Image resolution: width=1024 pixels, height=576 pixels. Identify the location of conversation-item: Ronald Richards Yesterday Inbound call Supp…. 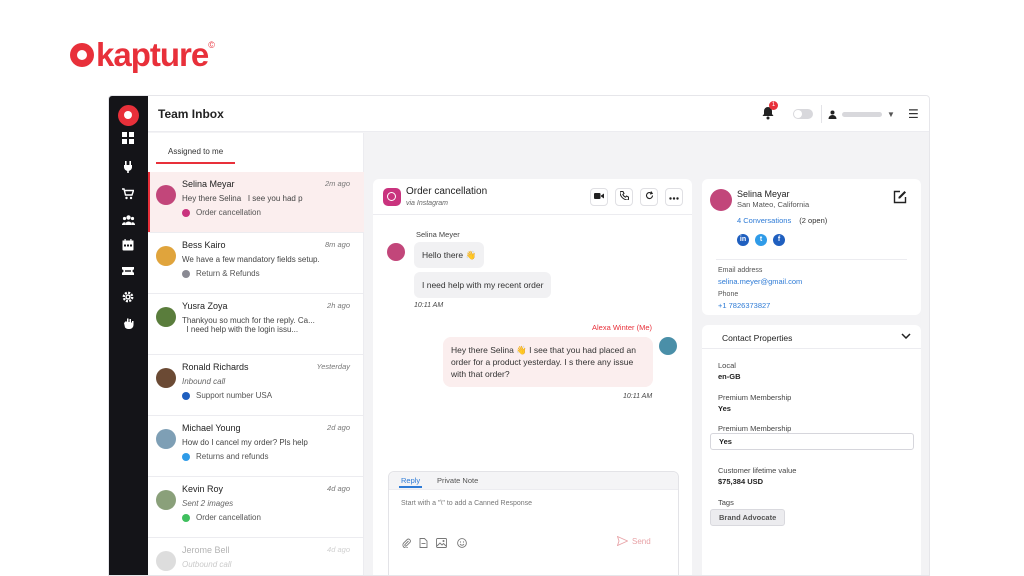
(256, 385).